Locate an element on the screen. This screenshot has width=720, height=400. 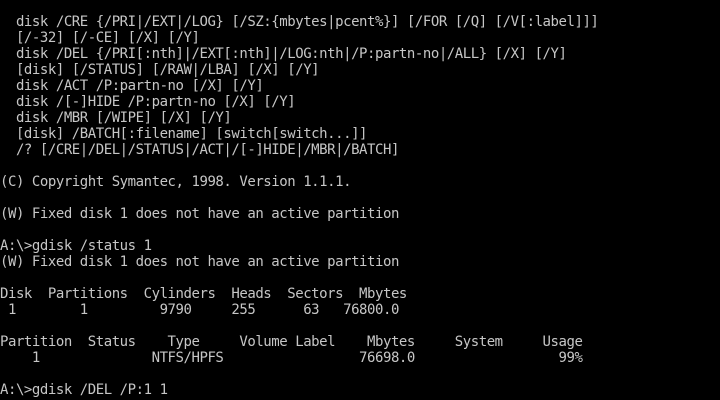
syntax-line-mbr: disk /MBR [/WIPE] [/X] [/Y] is located at coordinates (116, 118).